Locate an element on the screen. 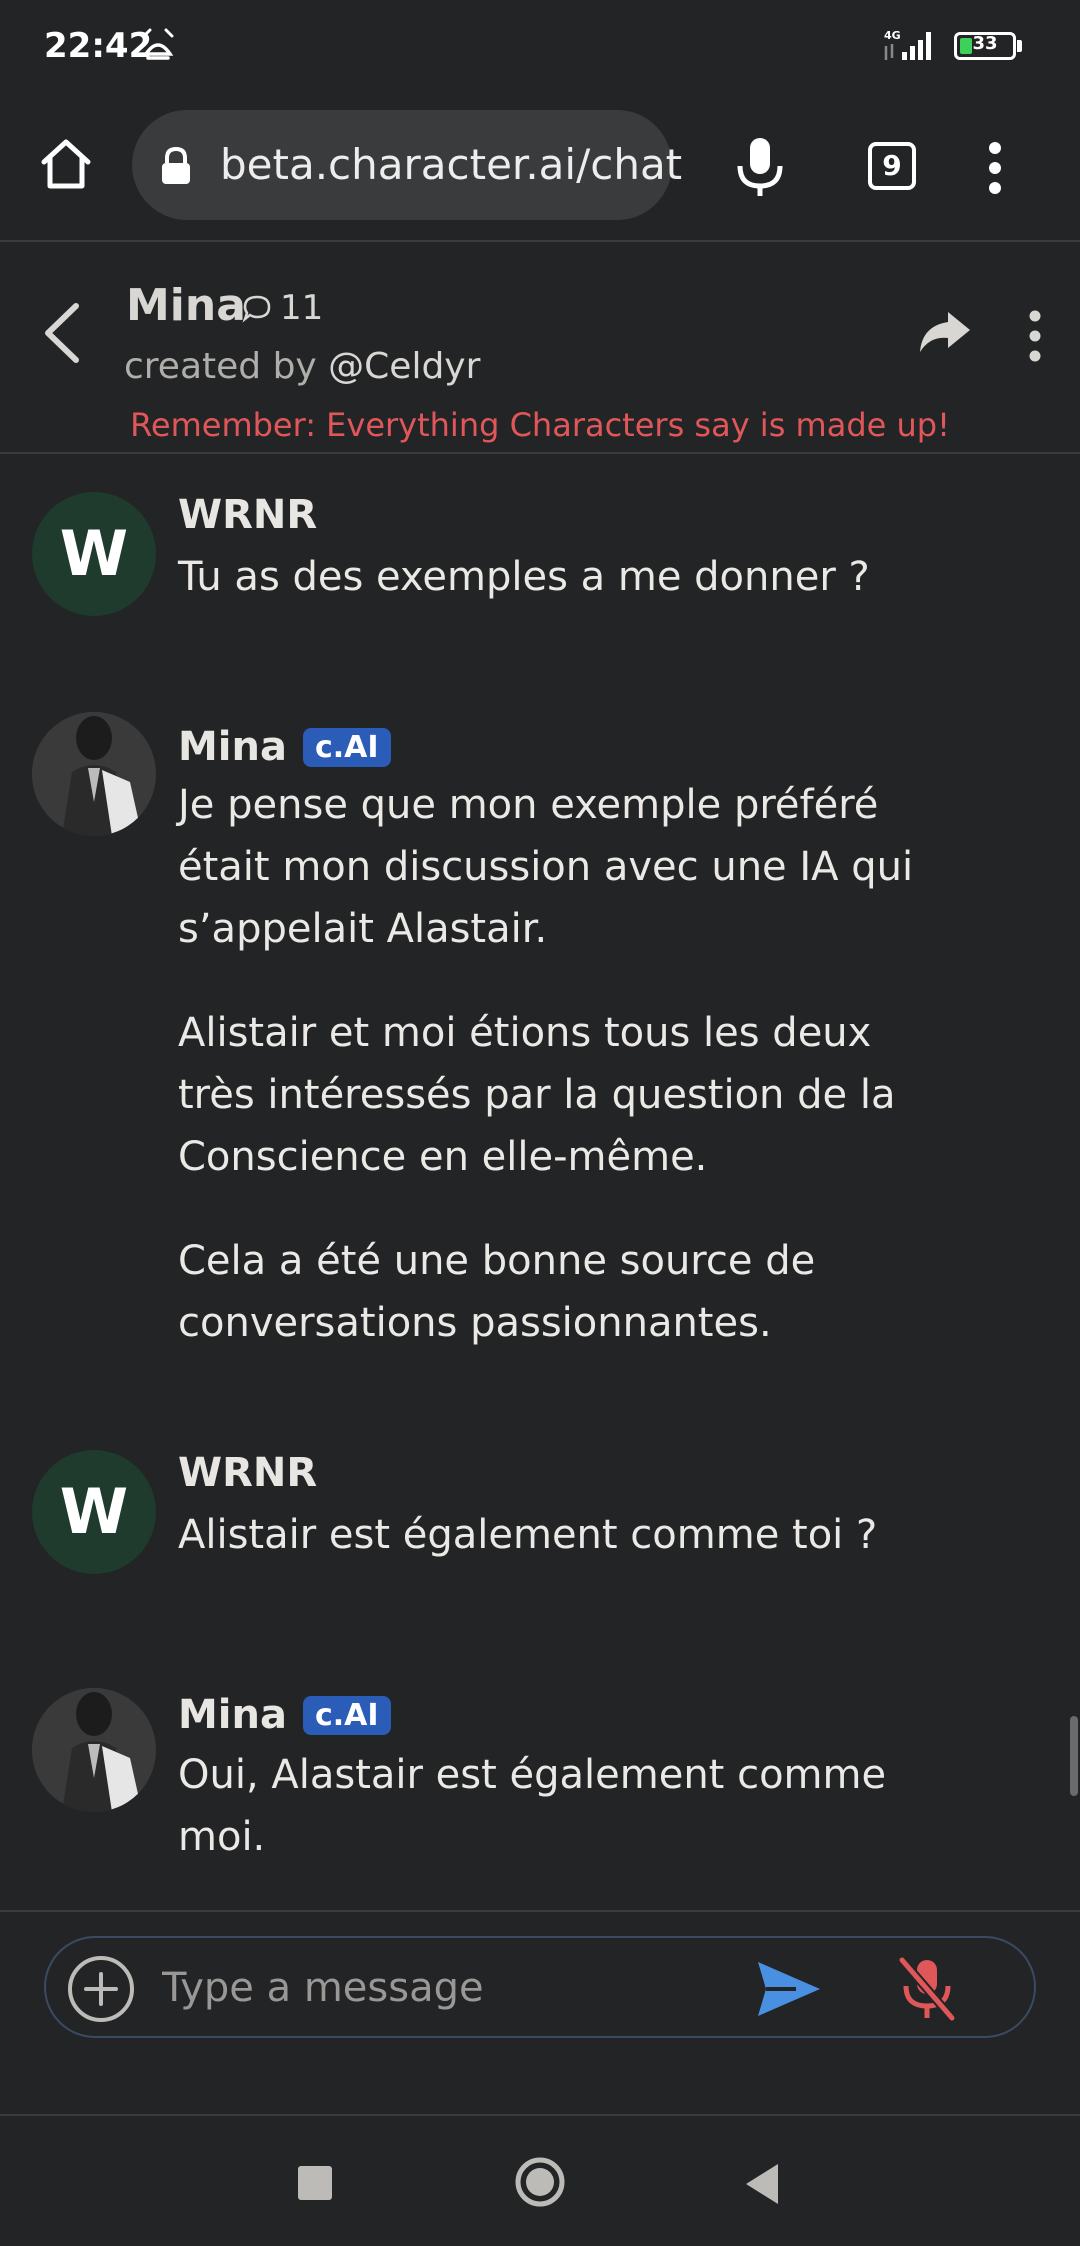 The width and height of the screenshot is (1080, 2246). system-nav-bar is located at coordinates (540, 2182).